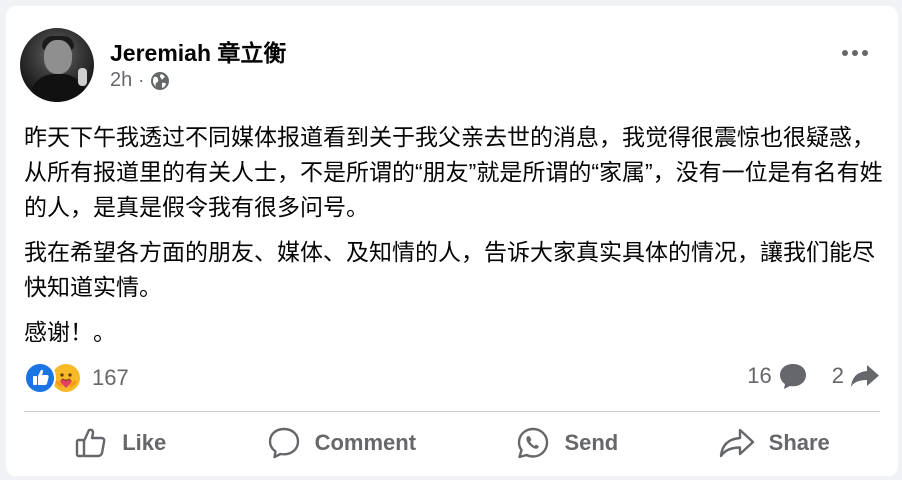  Describe the element at coordinates (452, 443) in the screenshot. I see `action-bar: Like Comment Send Share` at that location.